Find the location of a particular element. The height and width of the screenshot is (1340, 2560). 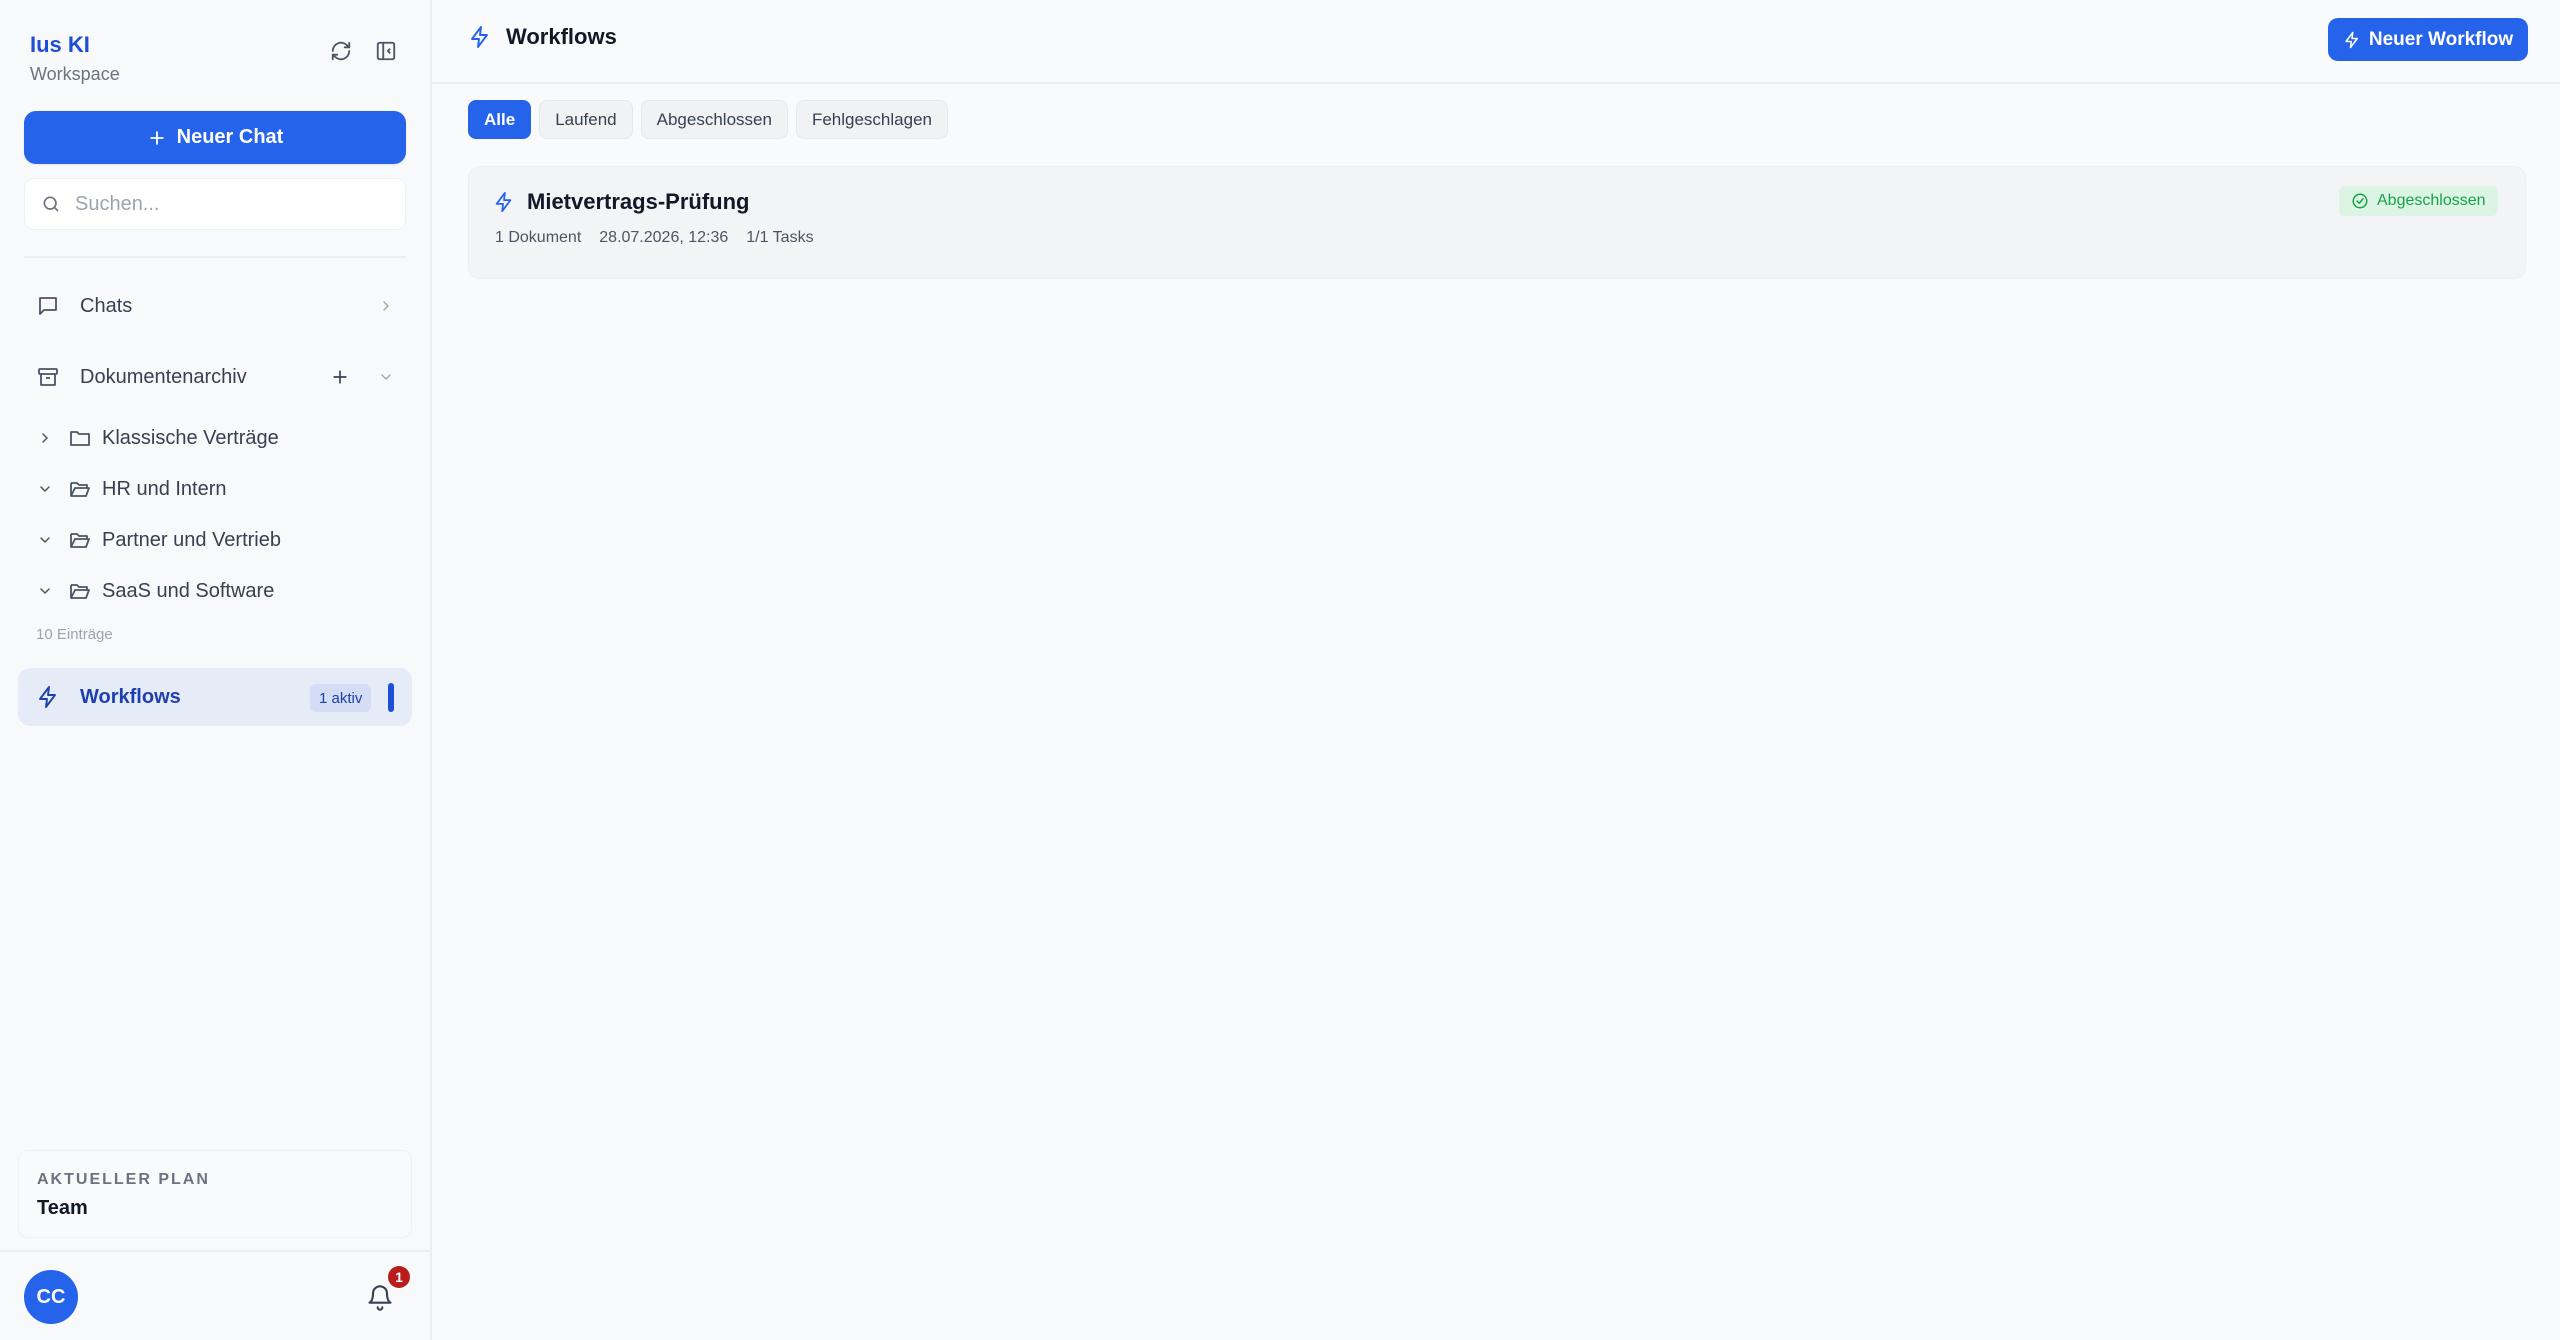

collapse-sidebar-button is located at coordinates (386, 51).